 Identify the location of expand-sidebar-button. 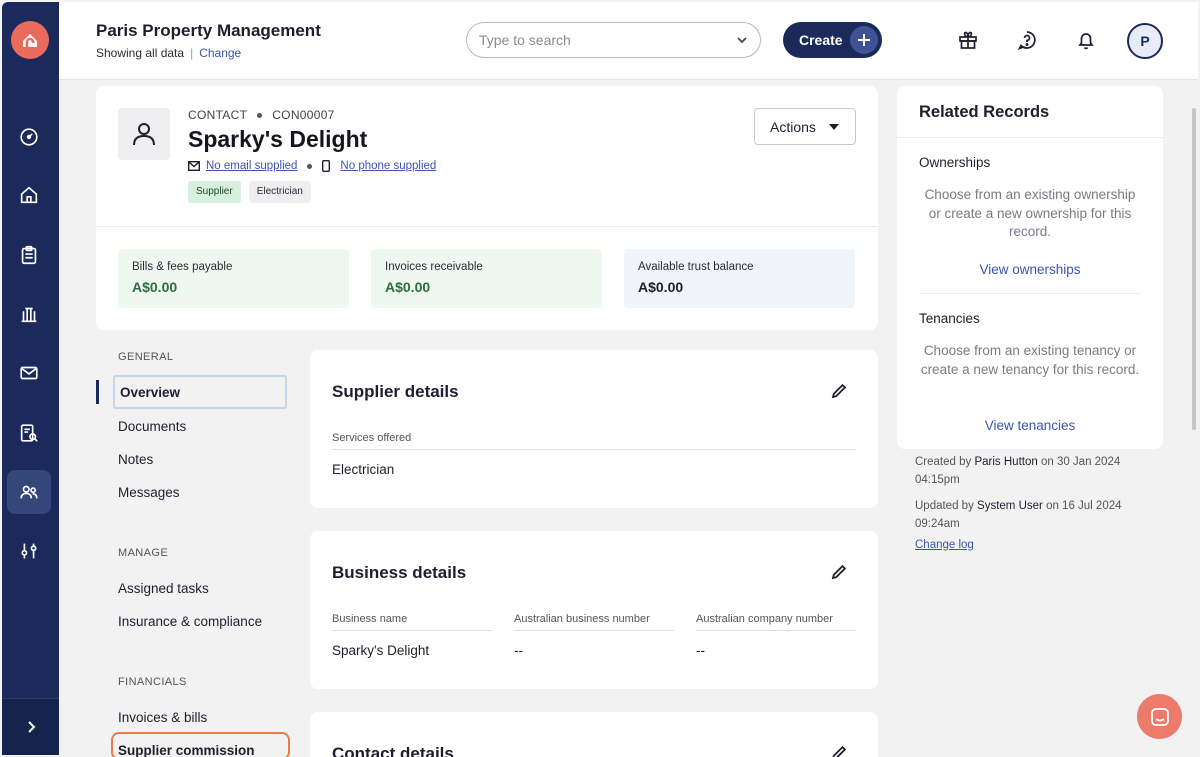
(30, 726).